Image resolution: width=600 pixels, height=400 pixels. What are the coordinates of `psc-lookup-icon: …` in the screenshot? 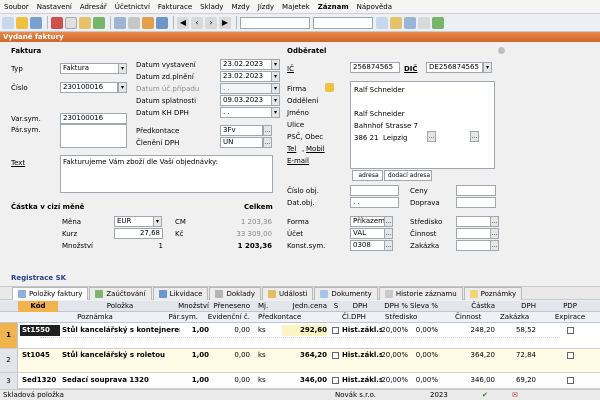 It's located at (474, 136).